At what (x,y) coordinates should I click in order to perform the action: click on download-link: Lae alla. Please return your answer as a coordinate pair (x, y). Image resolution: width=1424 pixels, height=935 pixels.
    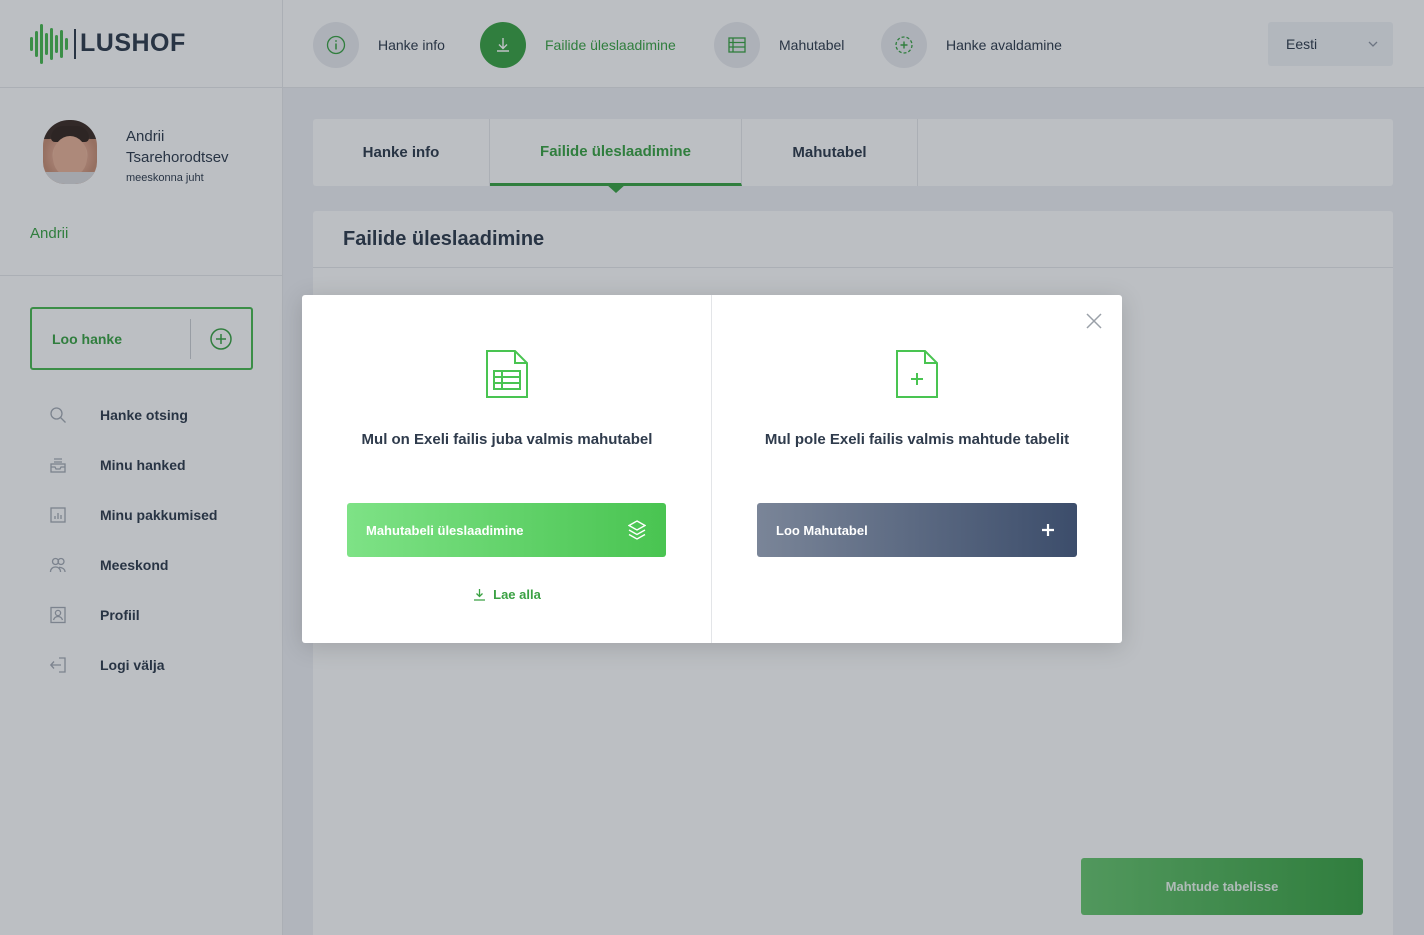
    Looking at the image, I should click on (507, 594).